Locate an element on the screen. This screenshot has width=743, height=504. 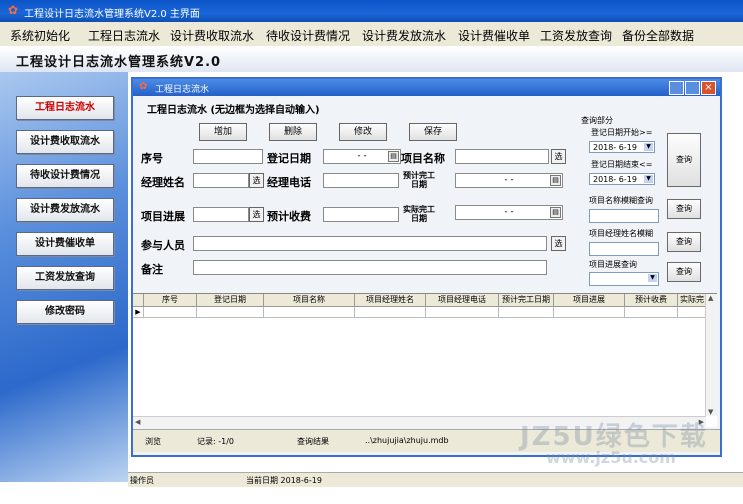
modify-button: 修改 is located at coordinates (363, 132).